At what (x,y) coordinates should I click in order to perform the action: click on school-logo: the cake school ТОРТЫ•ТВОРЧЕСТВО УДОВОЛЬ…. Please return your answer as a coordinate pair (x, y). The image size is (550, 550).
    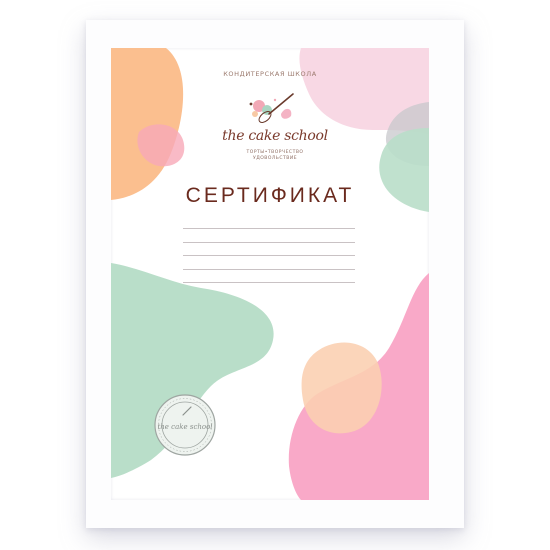
    Looking at the image, I should click on (275, 129).